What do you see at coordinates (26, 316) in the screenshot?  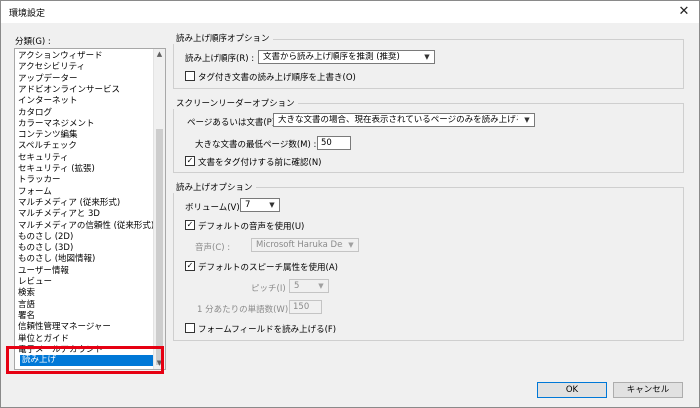 I see `category-item: 署名` at bounding box center [26, 316].